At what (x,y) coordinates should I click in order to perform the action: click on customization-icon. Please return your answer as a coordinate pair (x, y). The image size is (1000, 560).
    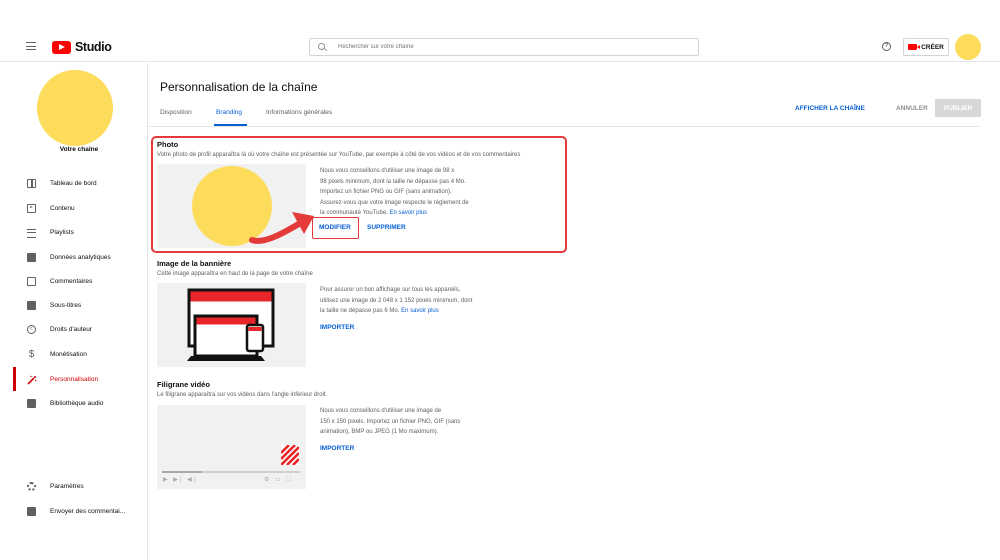
    Looking at the image, I should click on (32, 380).